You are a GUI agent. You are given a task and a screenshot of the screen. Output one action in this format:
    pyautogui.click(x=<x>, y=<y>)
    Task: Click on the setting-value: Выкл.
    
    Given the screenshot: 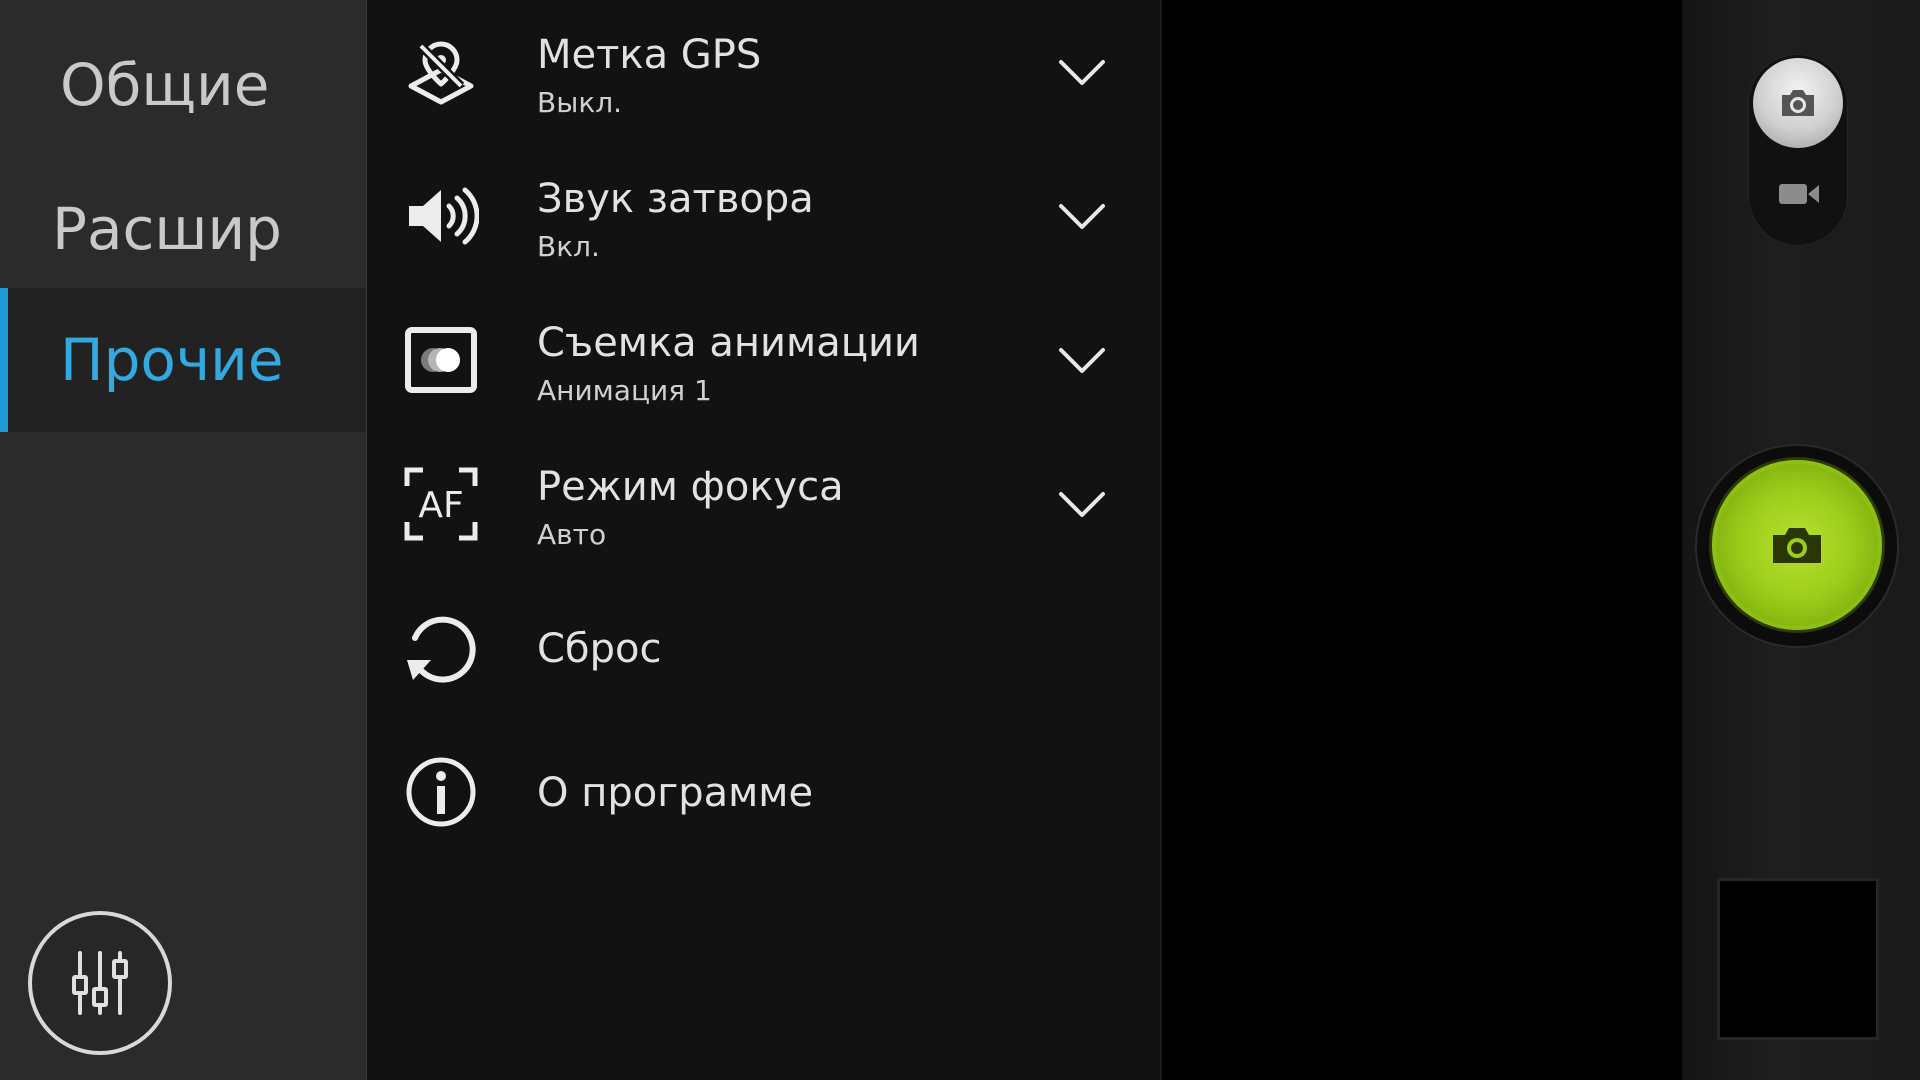 What is the action you would take?
    pyautogui.click(x=580, y=102)
    